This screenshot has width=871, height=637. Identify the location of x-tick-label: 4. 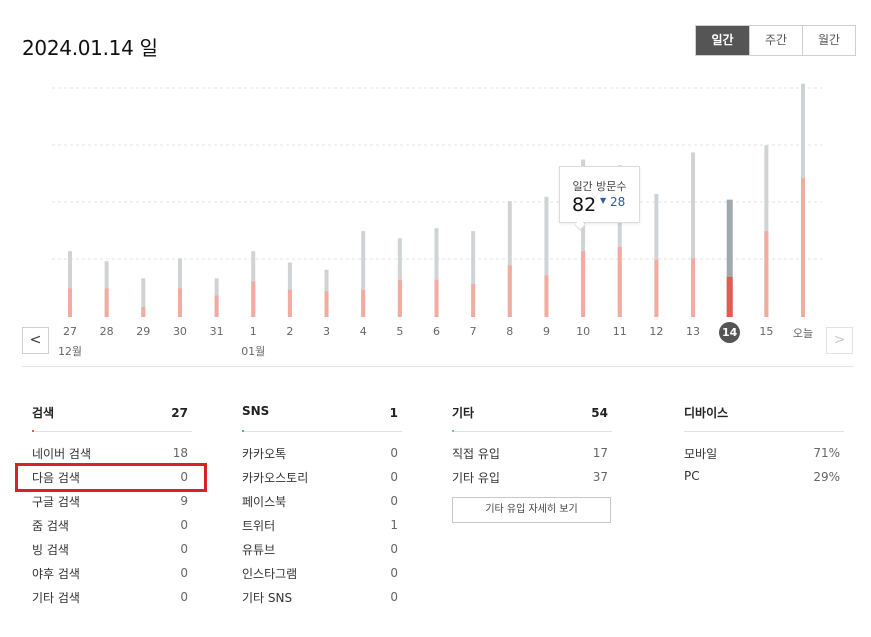
(363, 331).